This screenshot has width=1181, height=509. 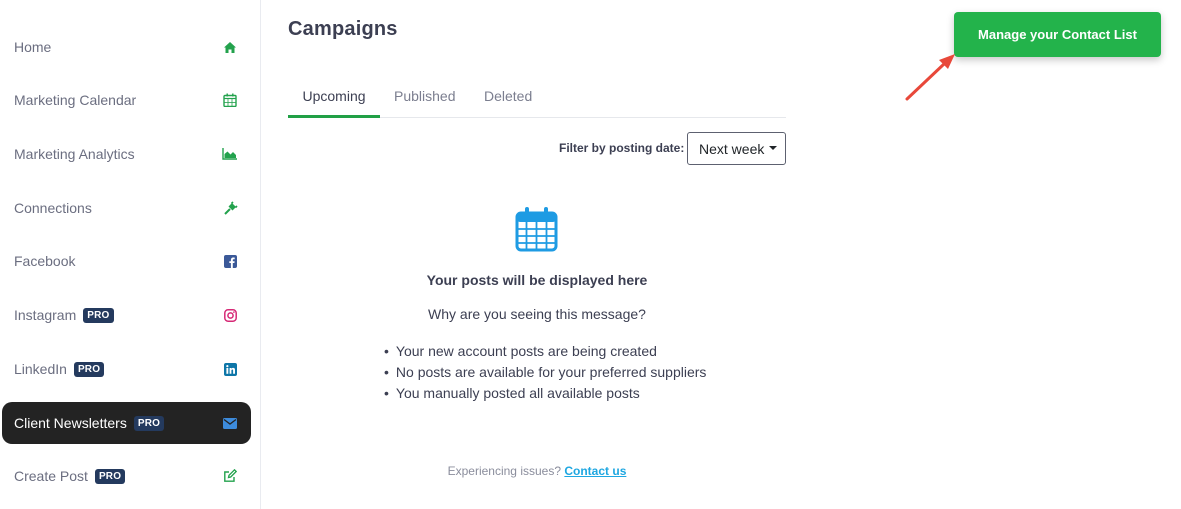 What do you see at coordinates (74, 154) in the screenshot?
I see `sidebar-item-label: Marketing Analytics` at bounding box center [74, 154].